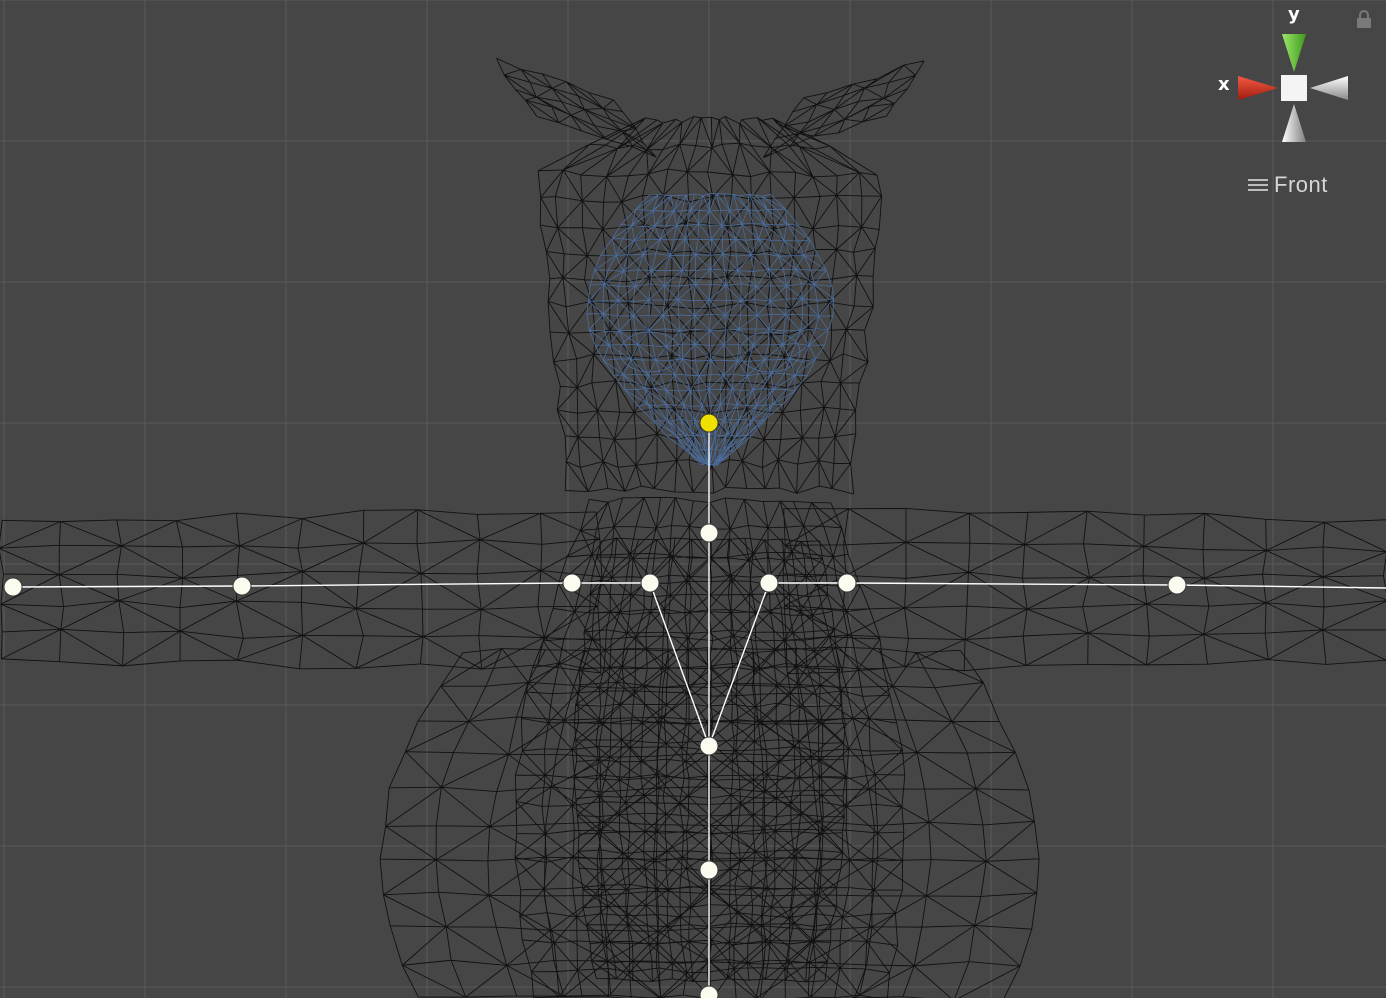 The width and height of the screenshot is (1386, 998). What do you see at coordinates (1301, 184) in the screenshot?
I see `projection-label: Front` at bounding box center [1301, 184].